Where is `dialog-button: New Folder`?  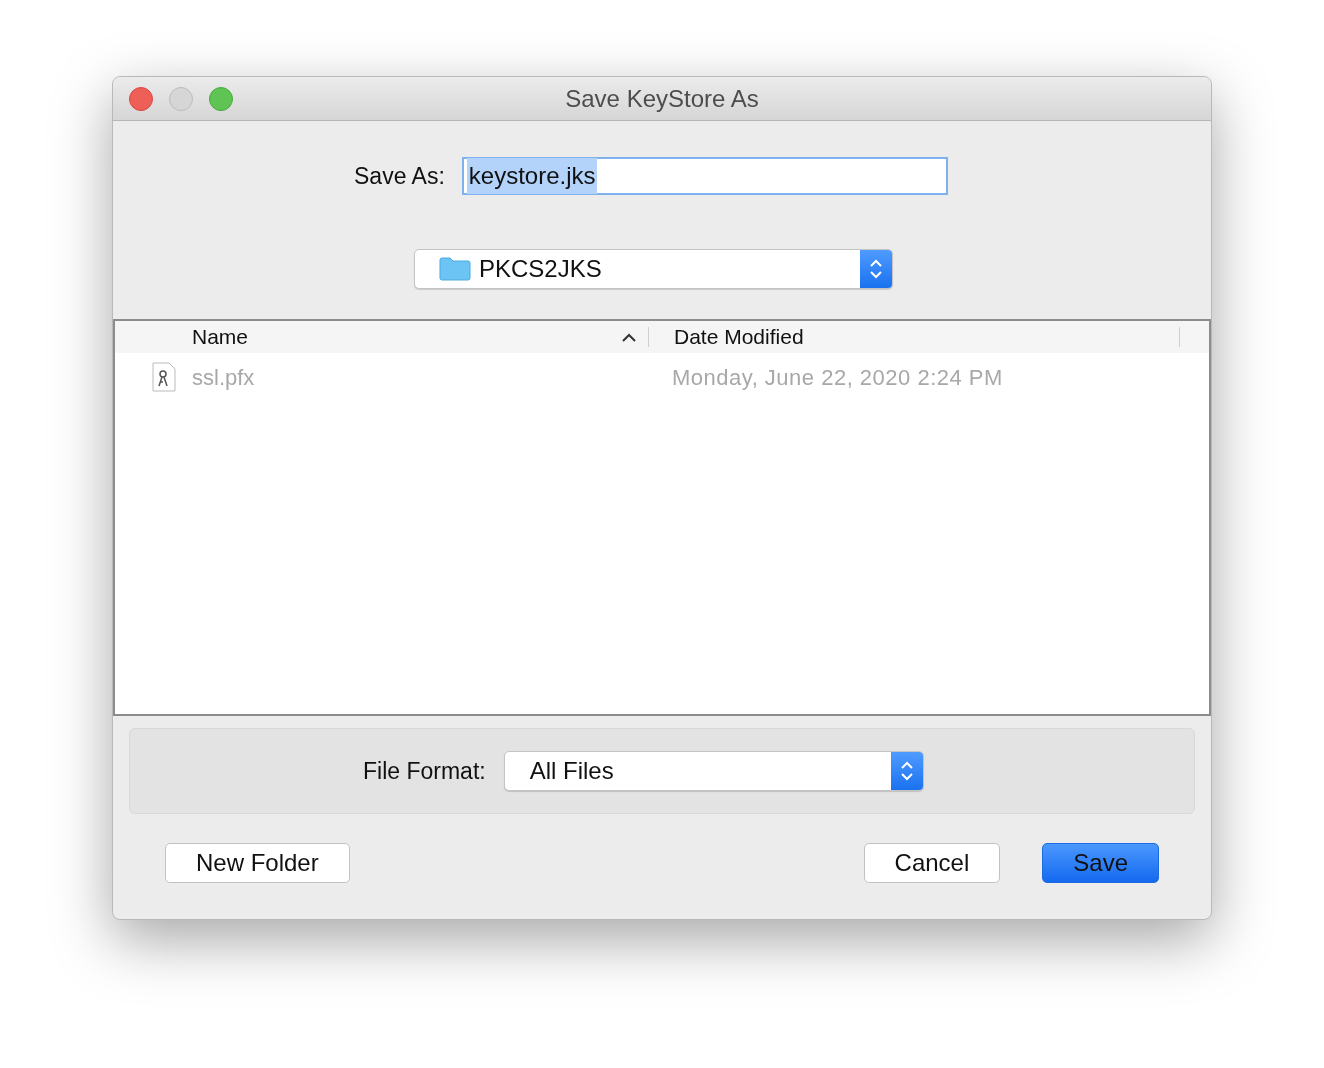 dialog-button: New Folder is located at coordinates (257, 863).